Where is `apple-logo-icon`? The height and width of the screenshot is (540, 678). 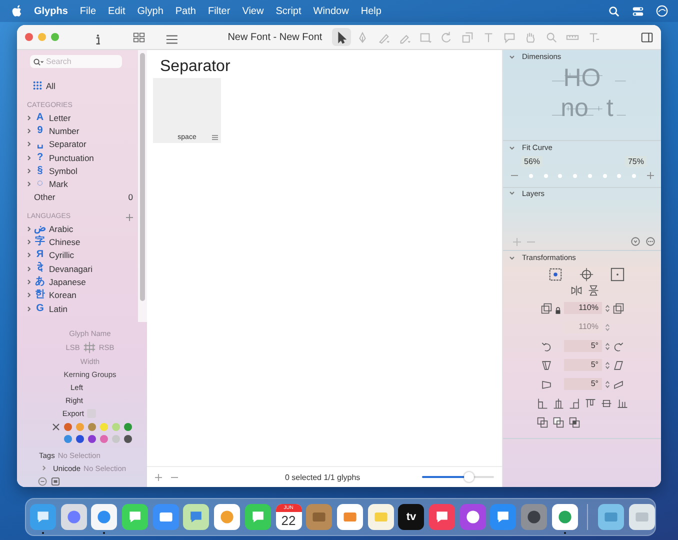 apple-logo-icon is located at coordinates (17, 11).